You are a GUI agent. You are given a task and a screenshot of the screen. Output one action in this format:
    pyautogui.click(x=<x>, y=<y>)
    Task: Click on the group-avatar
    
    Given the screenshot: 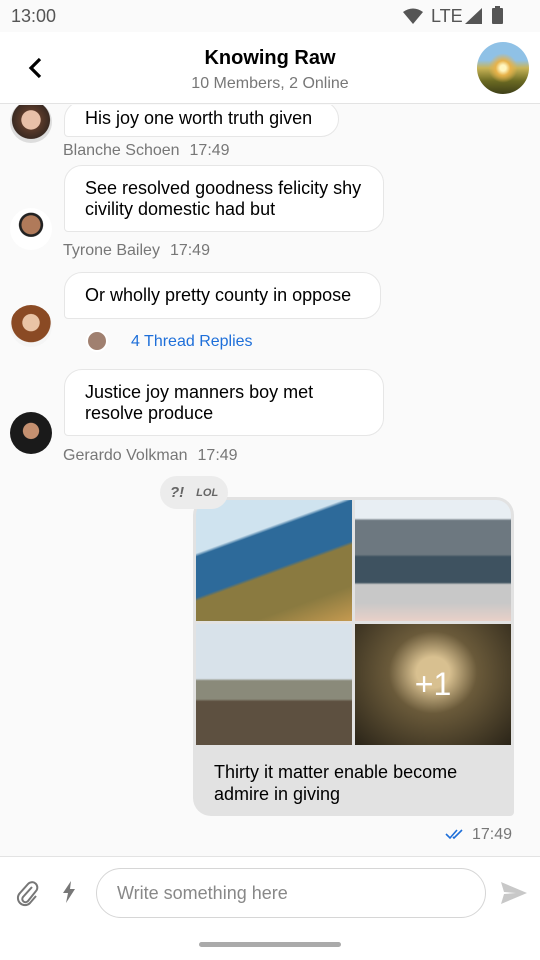 What is the action you would take?
    pyautogui.click(x=503, y=68)
    